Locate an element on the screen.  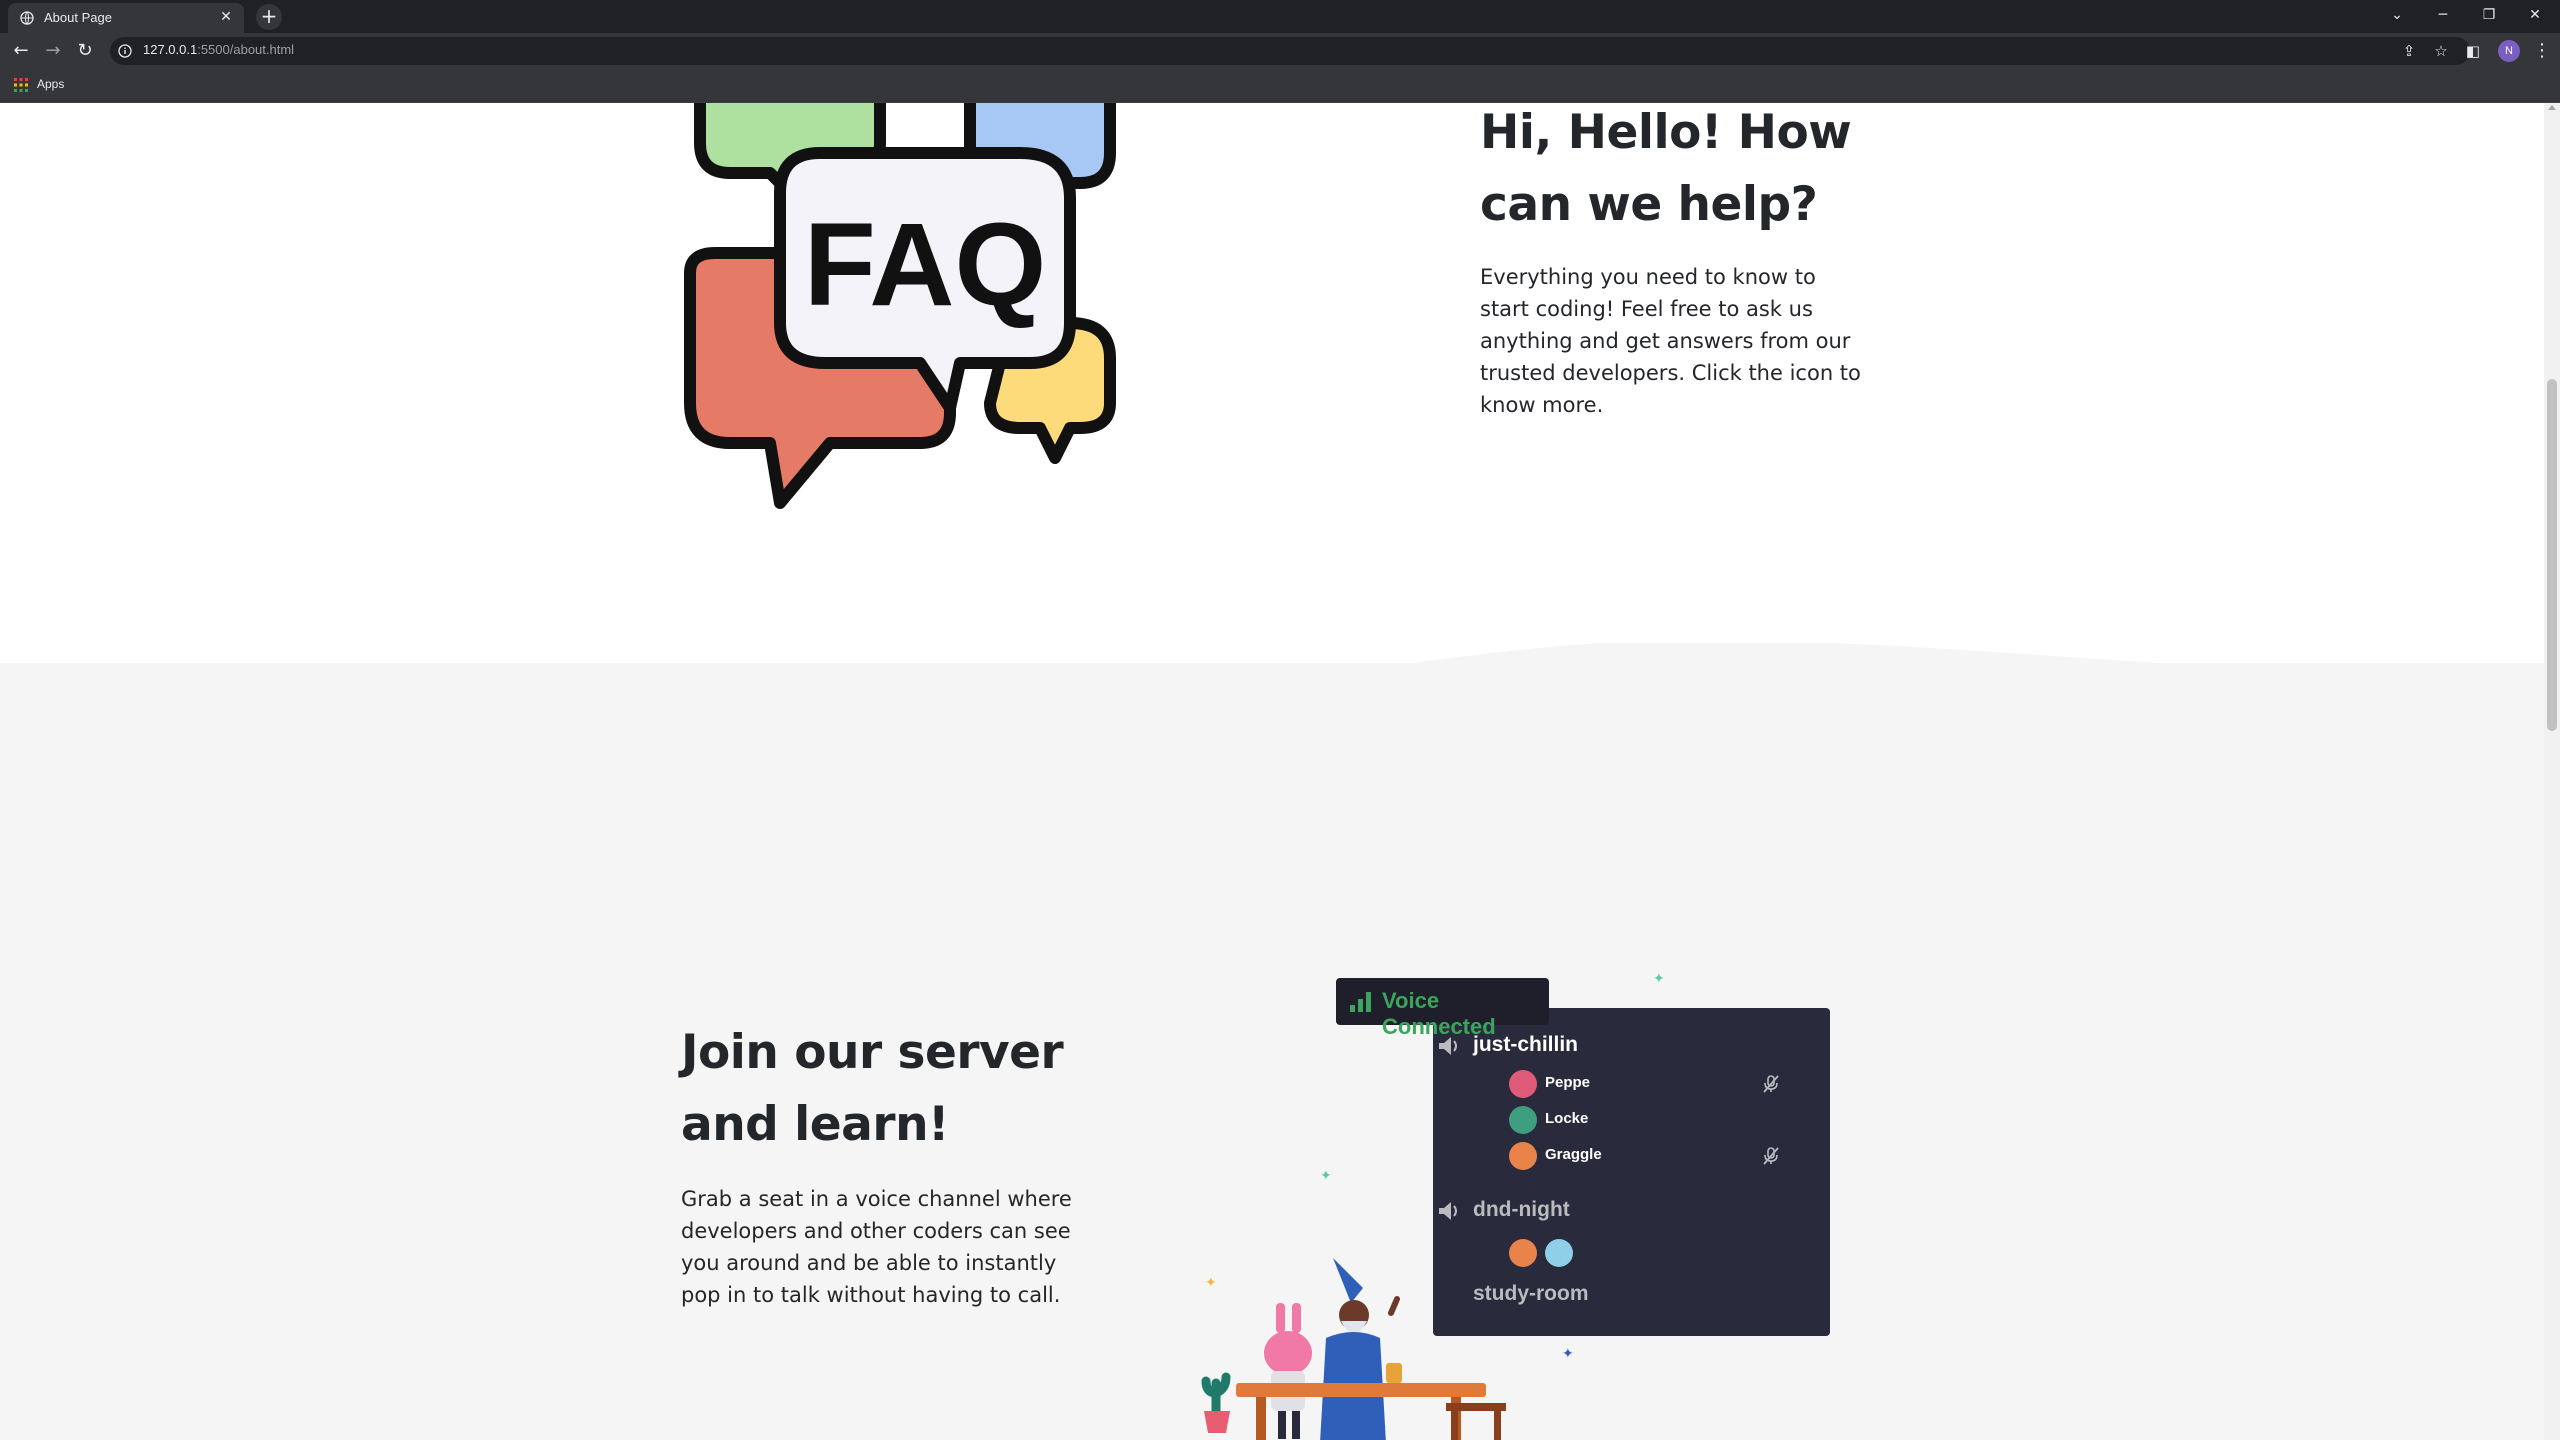
reload-icon: ↻ is located at coordinates (85, 51).